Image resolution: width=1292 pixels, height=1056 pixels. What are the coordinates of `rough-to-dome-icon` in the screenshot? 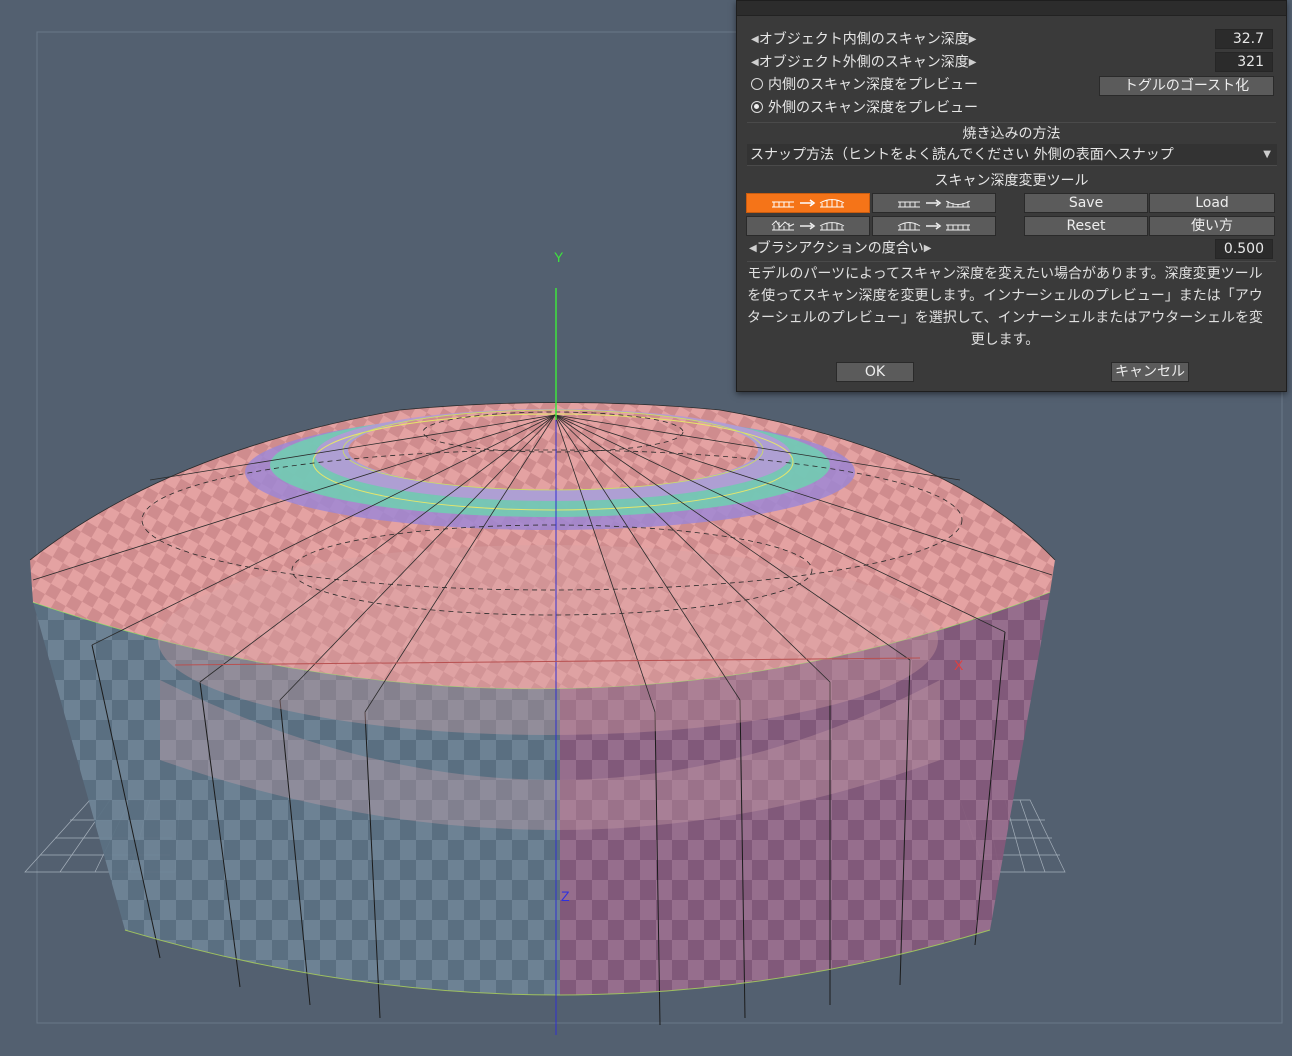 It's located at (808, 225).